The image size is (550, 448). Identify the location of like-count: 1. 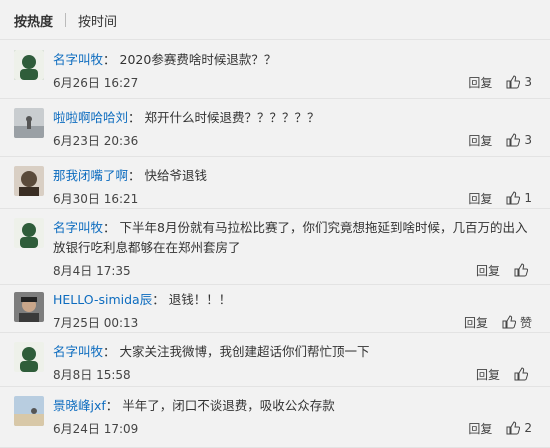
(528, 198).